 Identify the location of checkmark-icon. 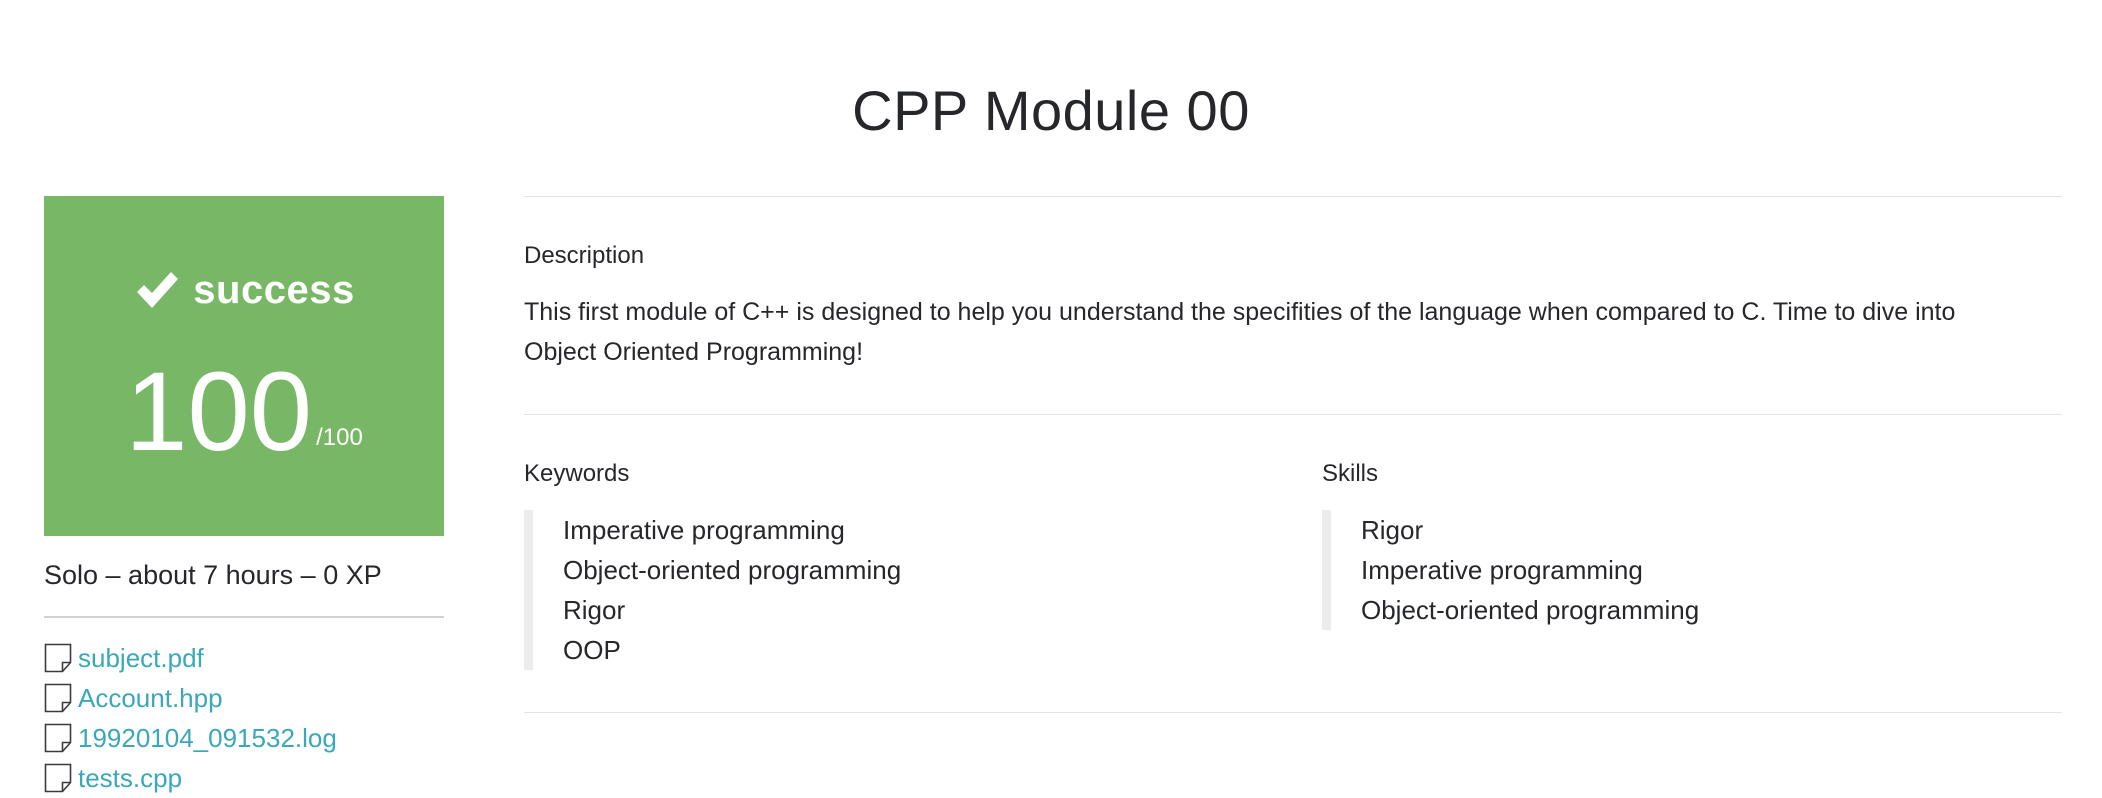
(158, 290).